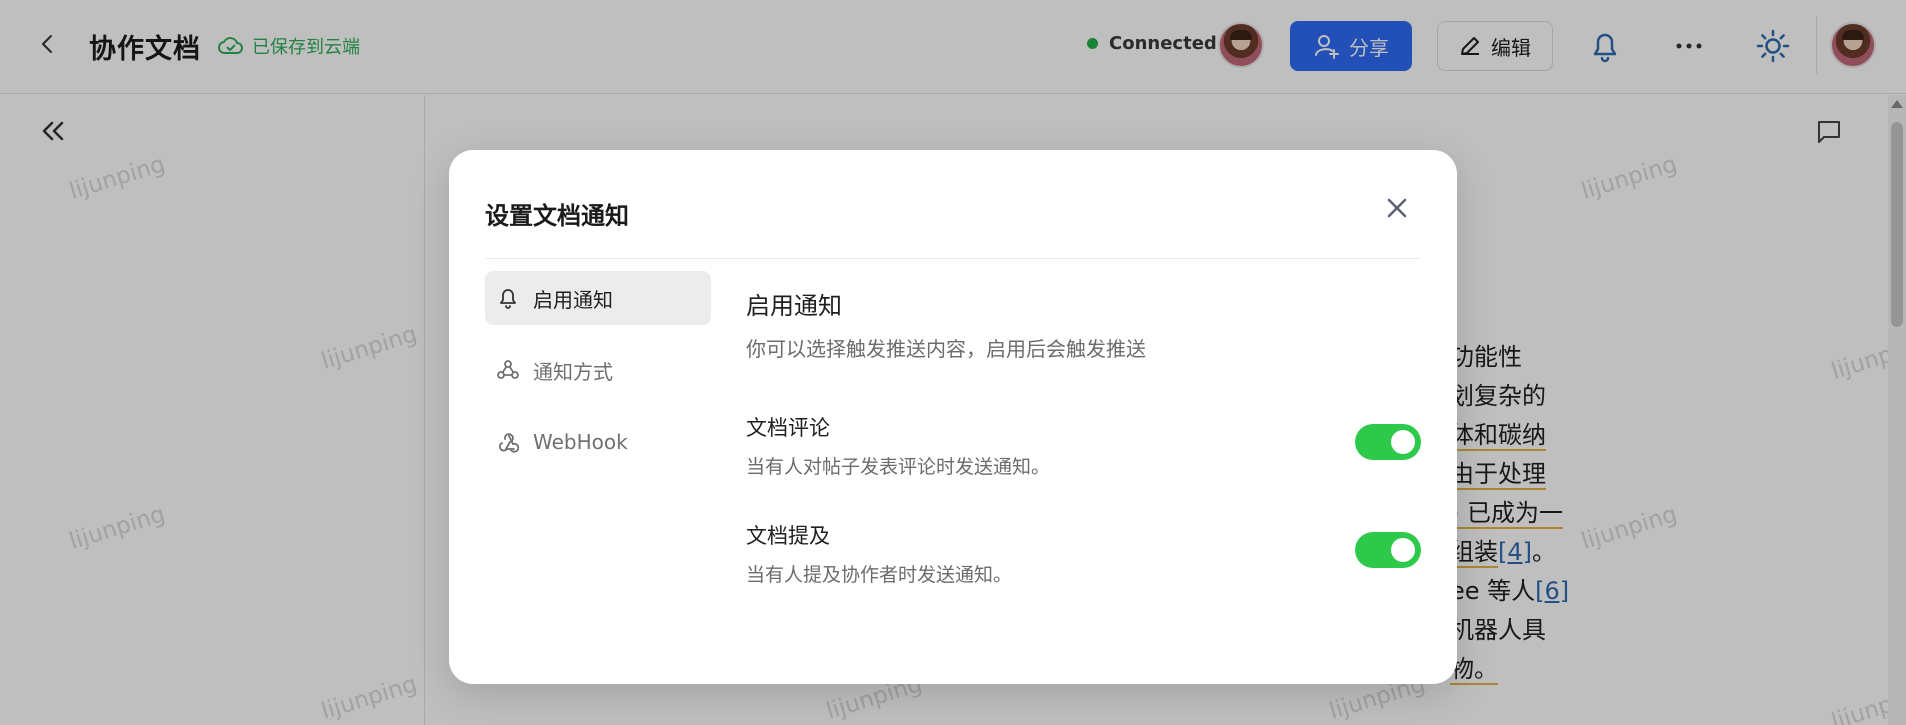  I want to click on menu-item-enable-notifications: 启用通知, so click(598, 298).